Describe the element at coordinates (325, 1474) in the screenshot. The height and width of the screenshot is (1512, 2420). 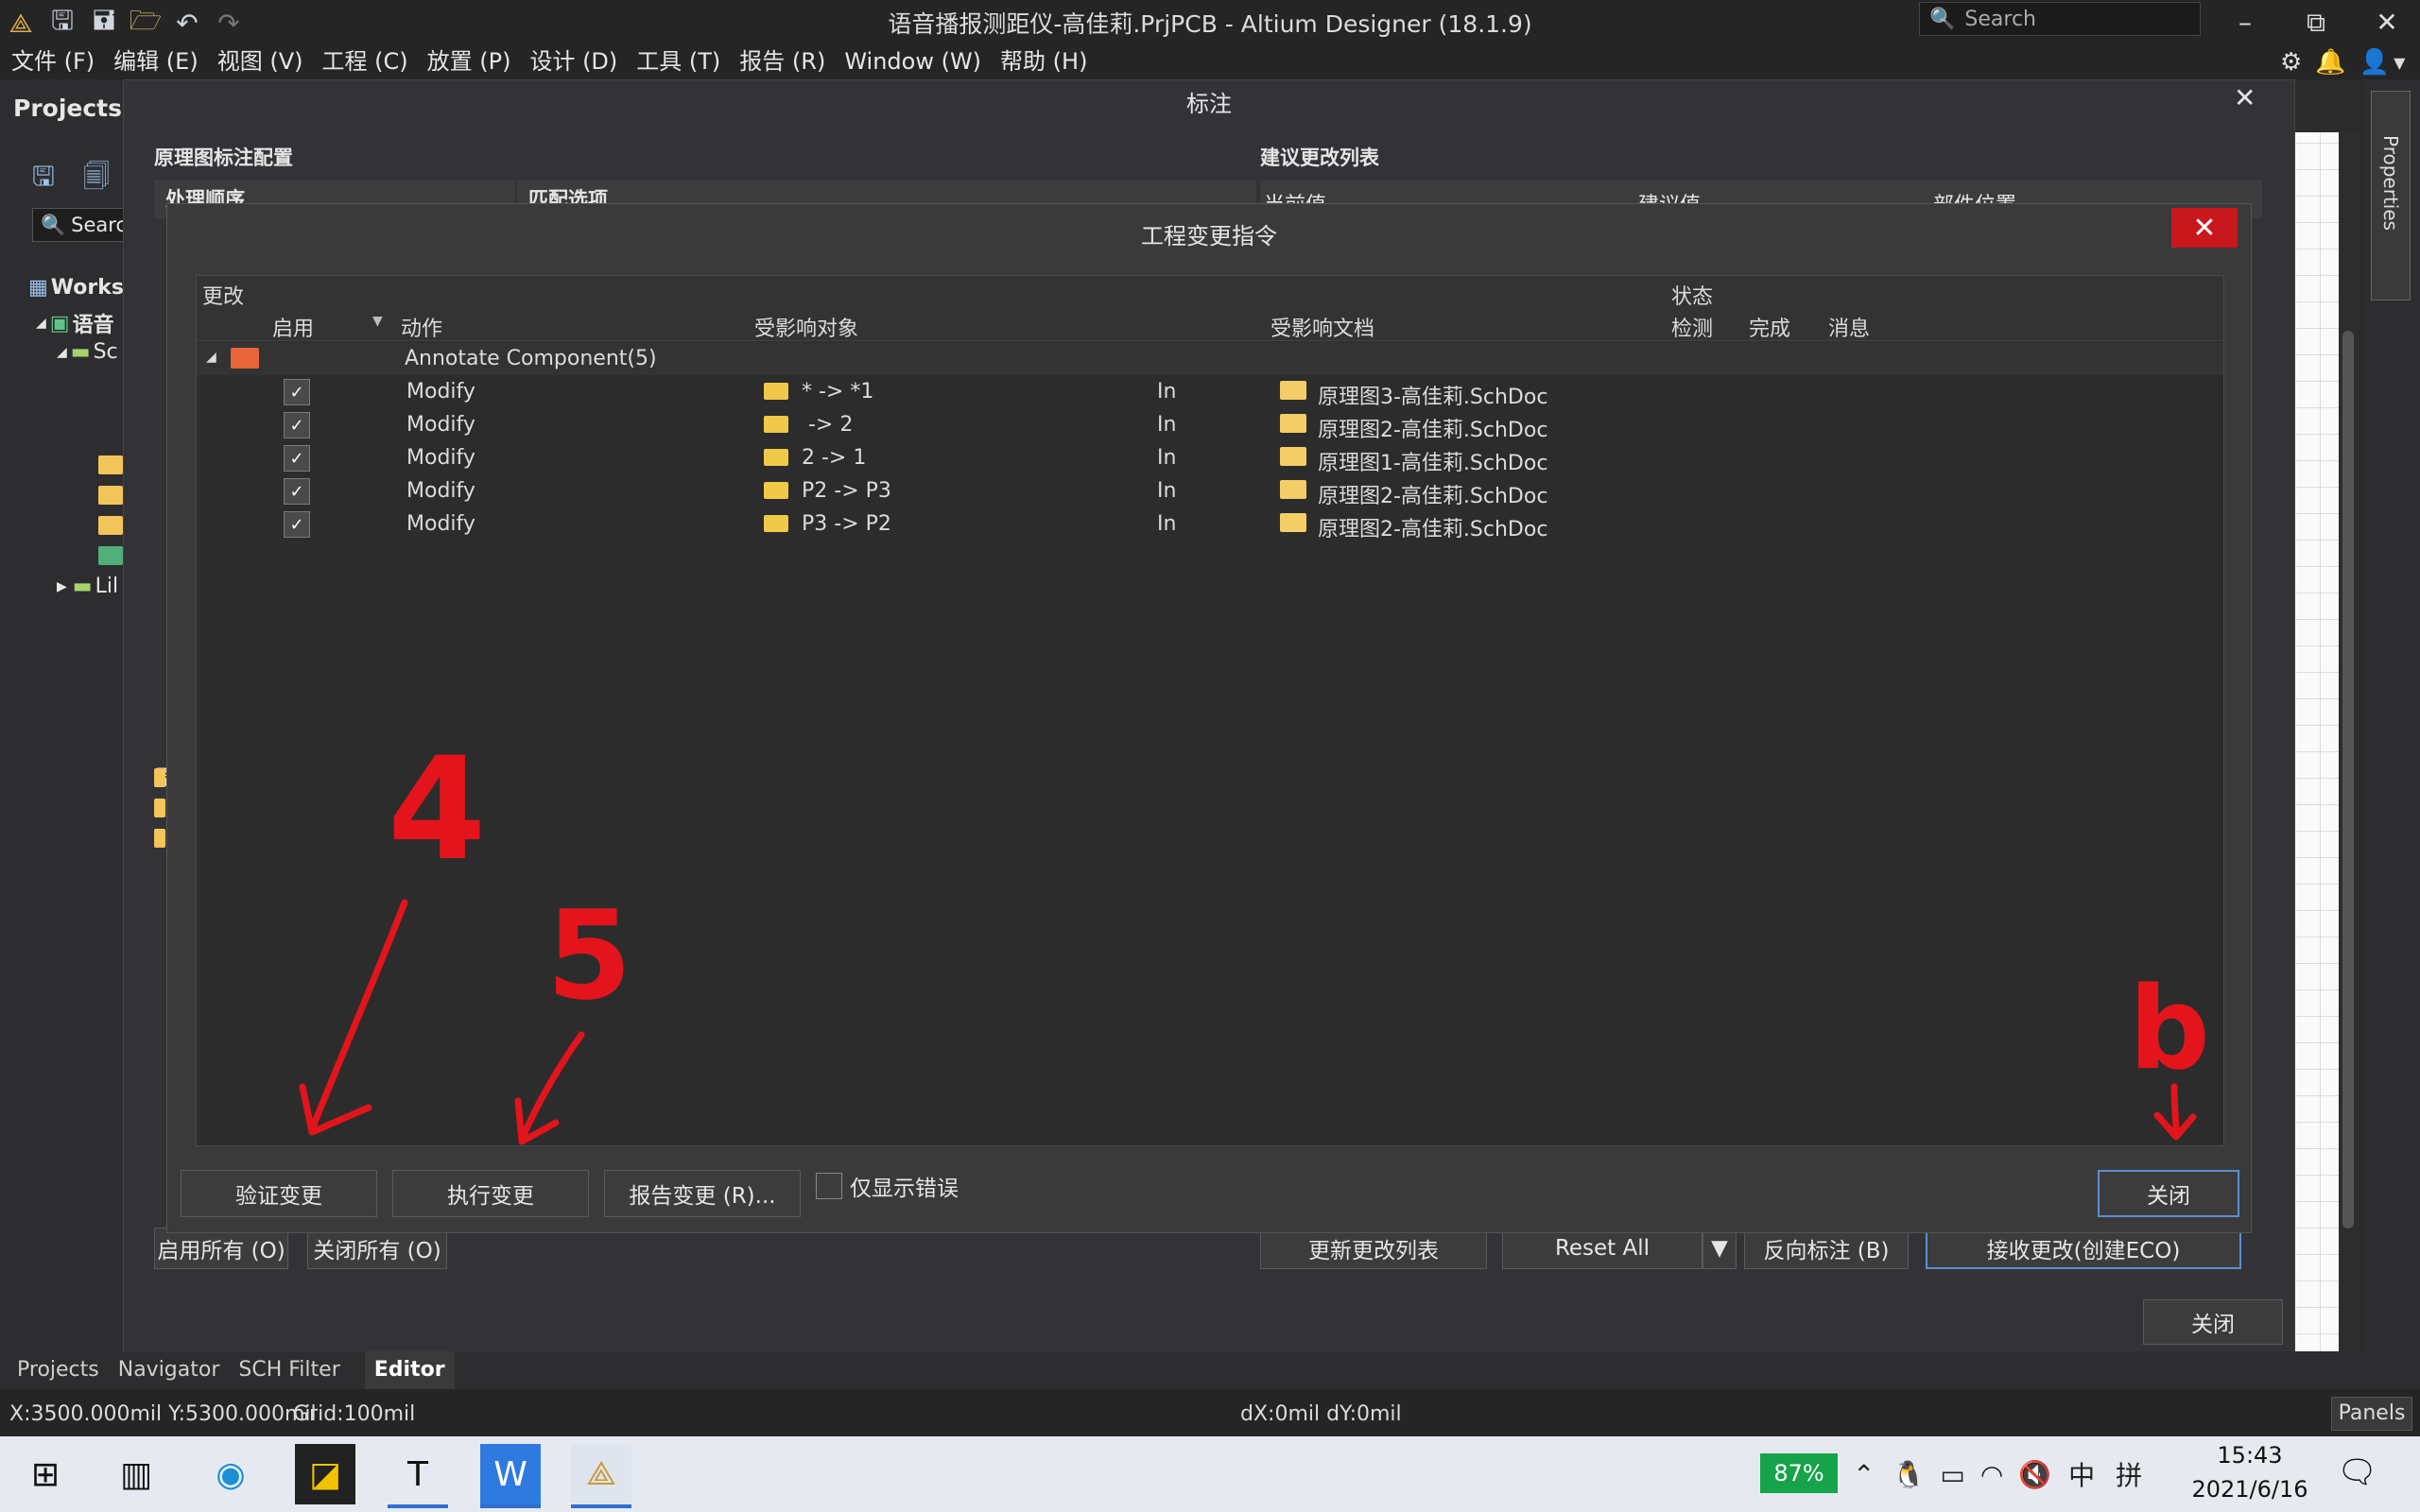
I see `sticky-notes-icon: ◪` at that location.